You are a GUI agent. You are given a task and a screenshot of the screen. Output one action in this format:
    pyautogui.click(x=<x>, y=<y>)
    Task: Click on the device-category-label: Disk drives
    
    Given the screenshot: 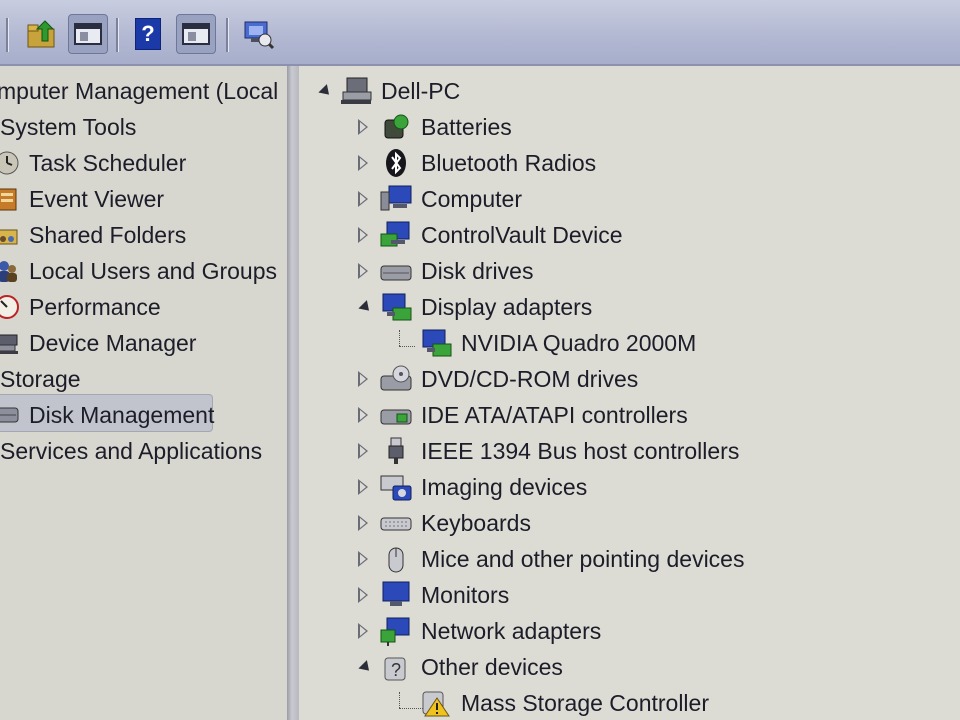 What is the action you would take?
    pyautogui.click(x=477, y=270)
    